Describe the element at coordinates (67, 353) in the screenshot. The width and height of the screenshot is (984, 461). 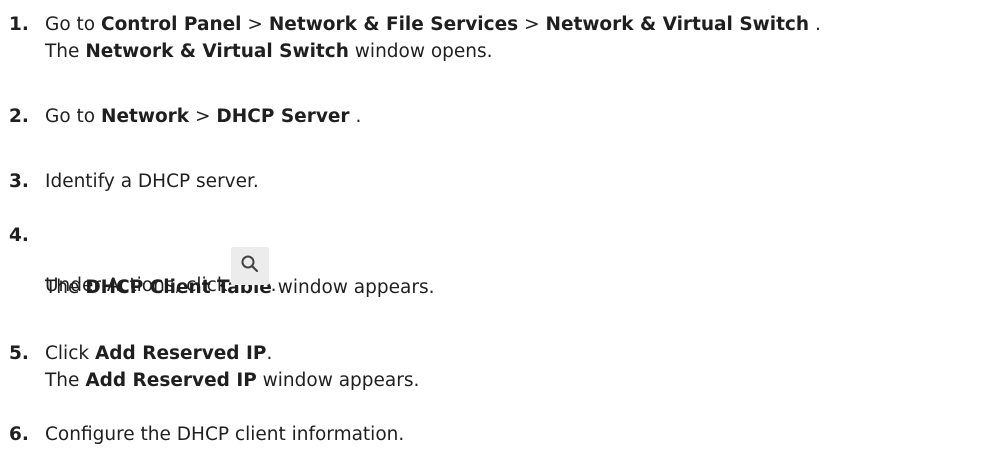
I see `text: Click` at that location.